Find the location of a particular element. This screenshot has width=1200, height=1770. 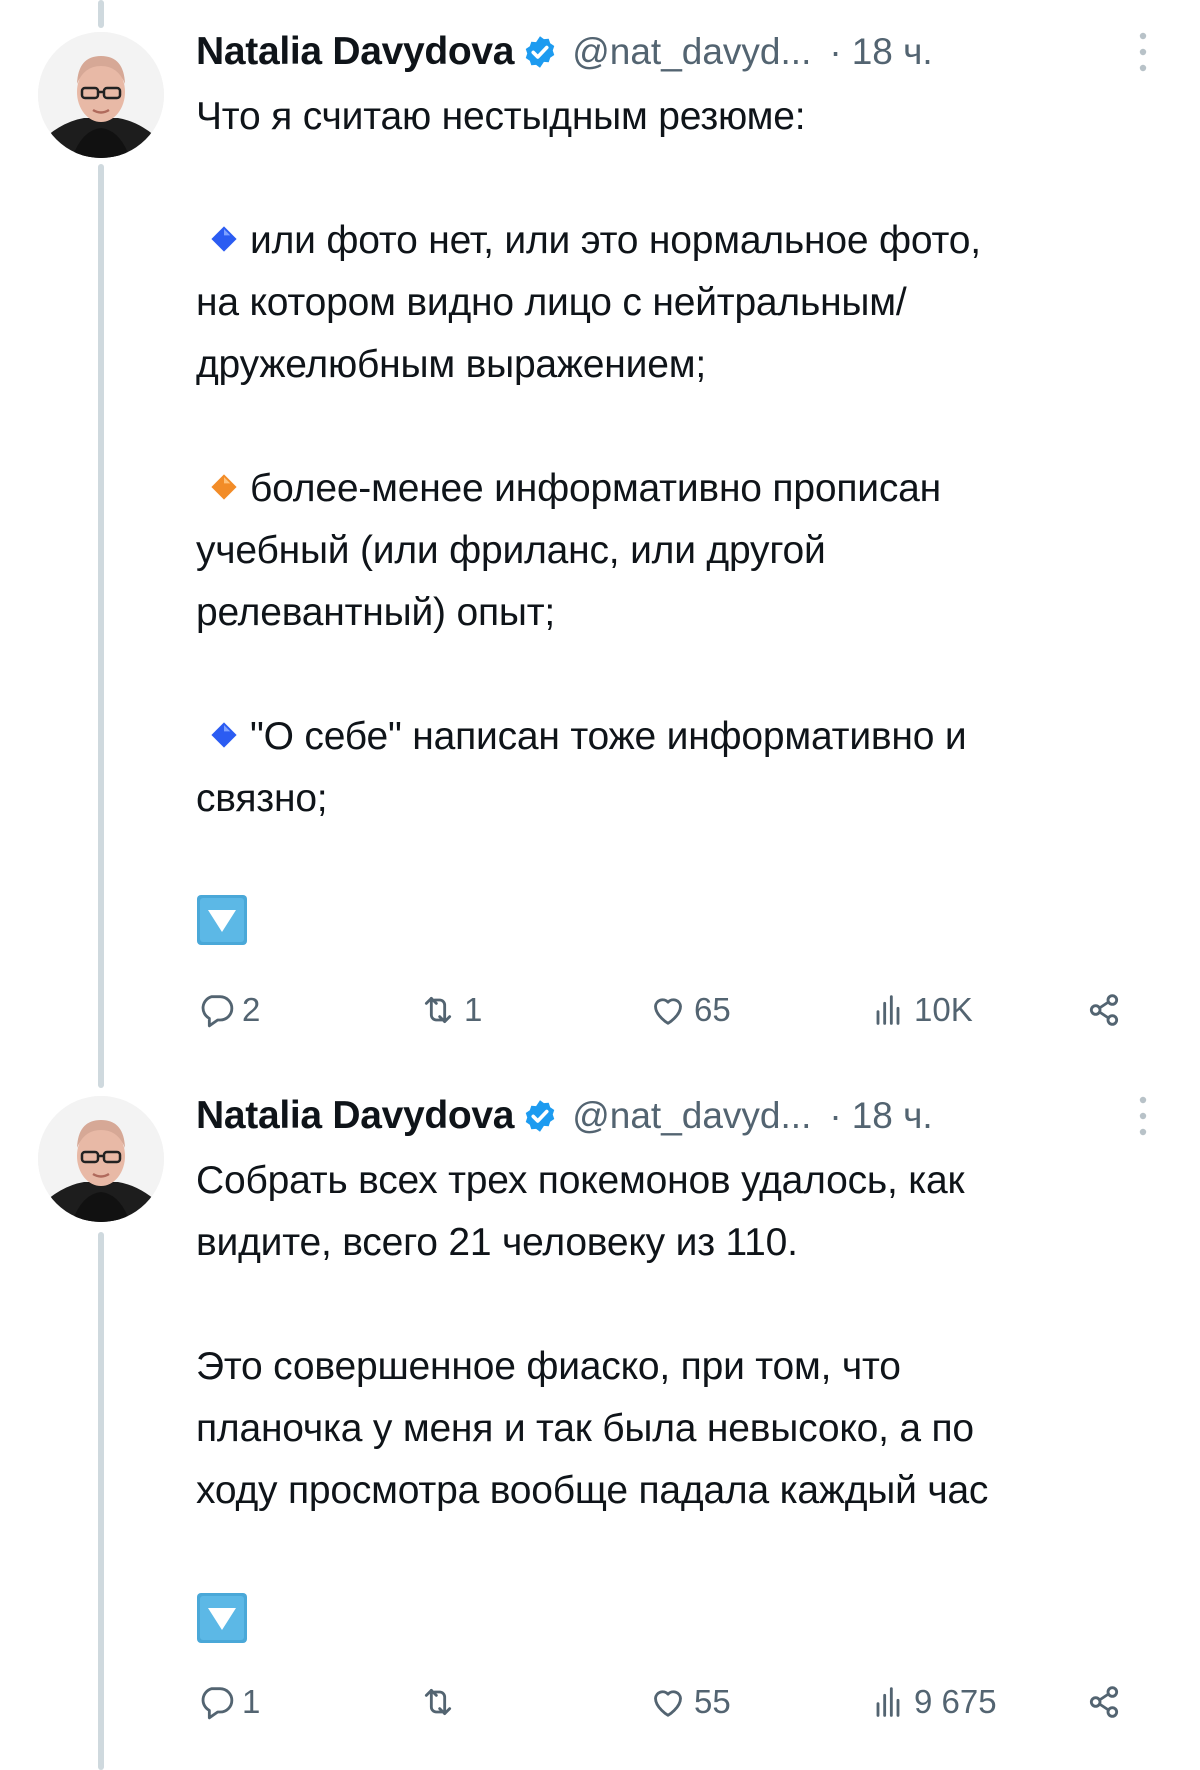

like-button: 55 is located at coordinates (689, 1702).